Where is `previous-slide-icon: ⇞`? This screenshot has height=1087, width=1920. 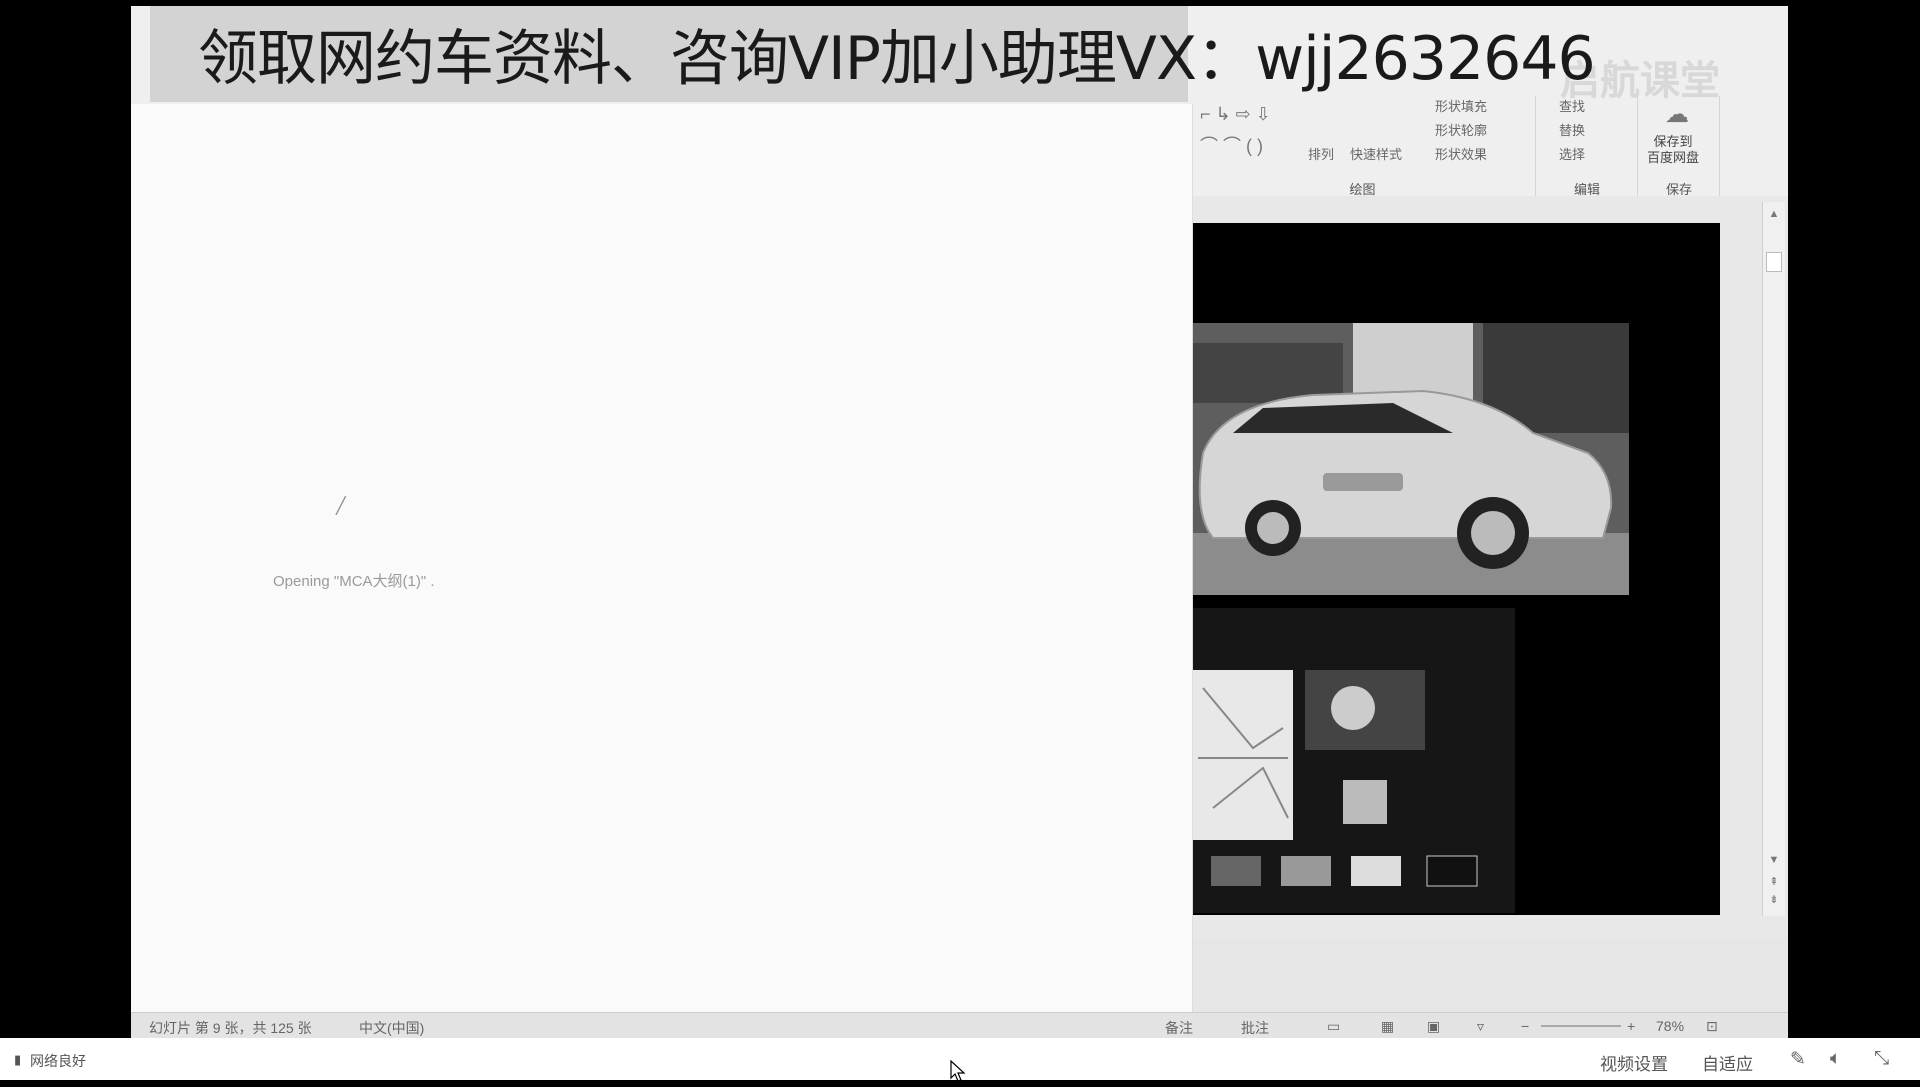 previous-slide-icon: ⇞ is located at coordinates (1774, 882).